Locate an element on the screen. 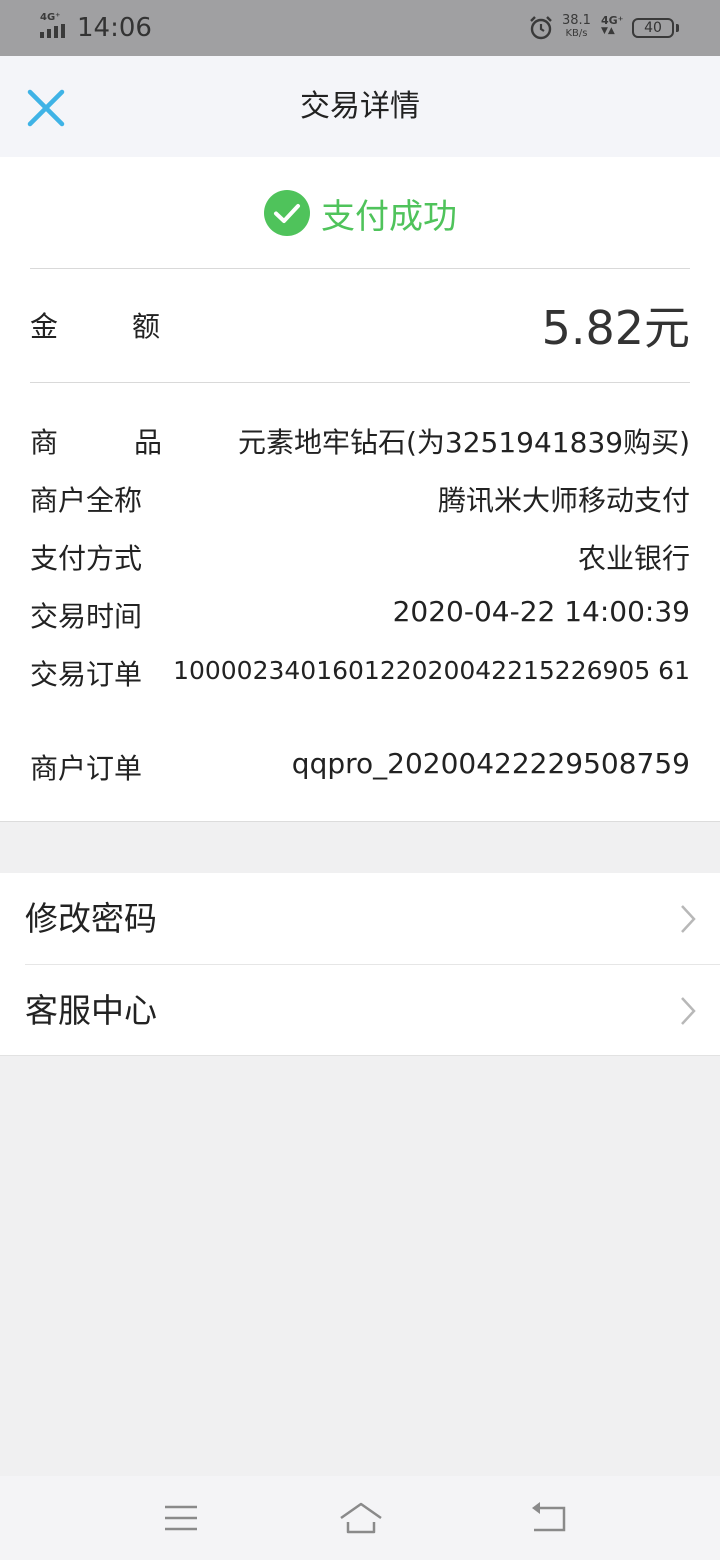 Image resolution: width=720 pixels, height=1560 pixels. payment-status-text: 支付成功 is located at coordinates (389, 216).